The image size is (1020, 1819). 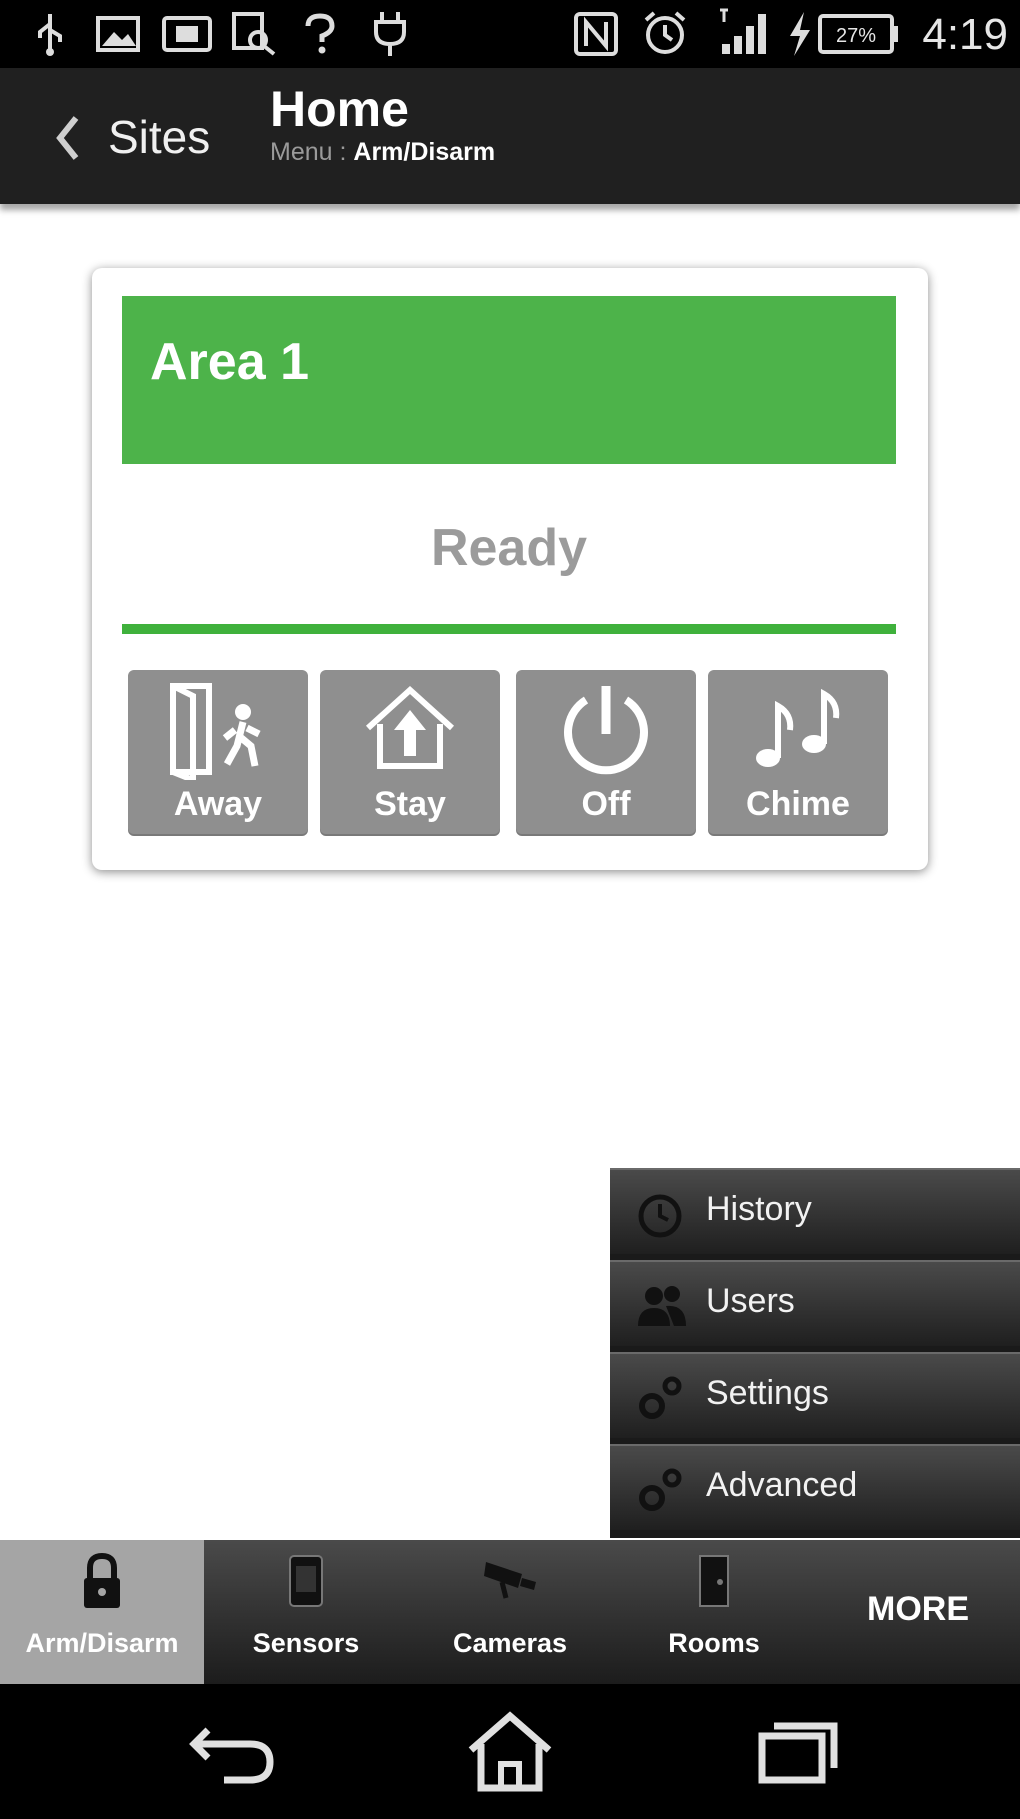 What do you see at coordinates (102, 1580) in the screenshot?
I see `lock-icon` at bounding box center [102, 1580].